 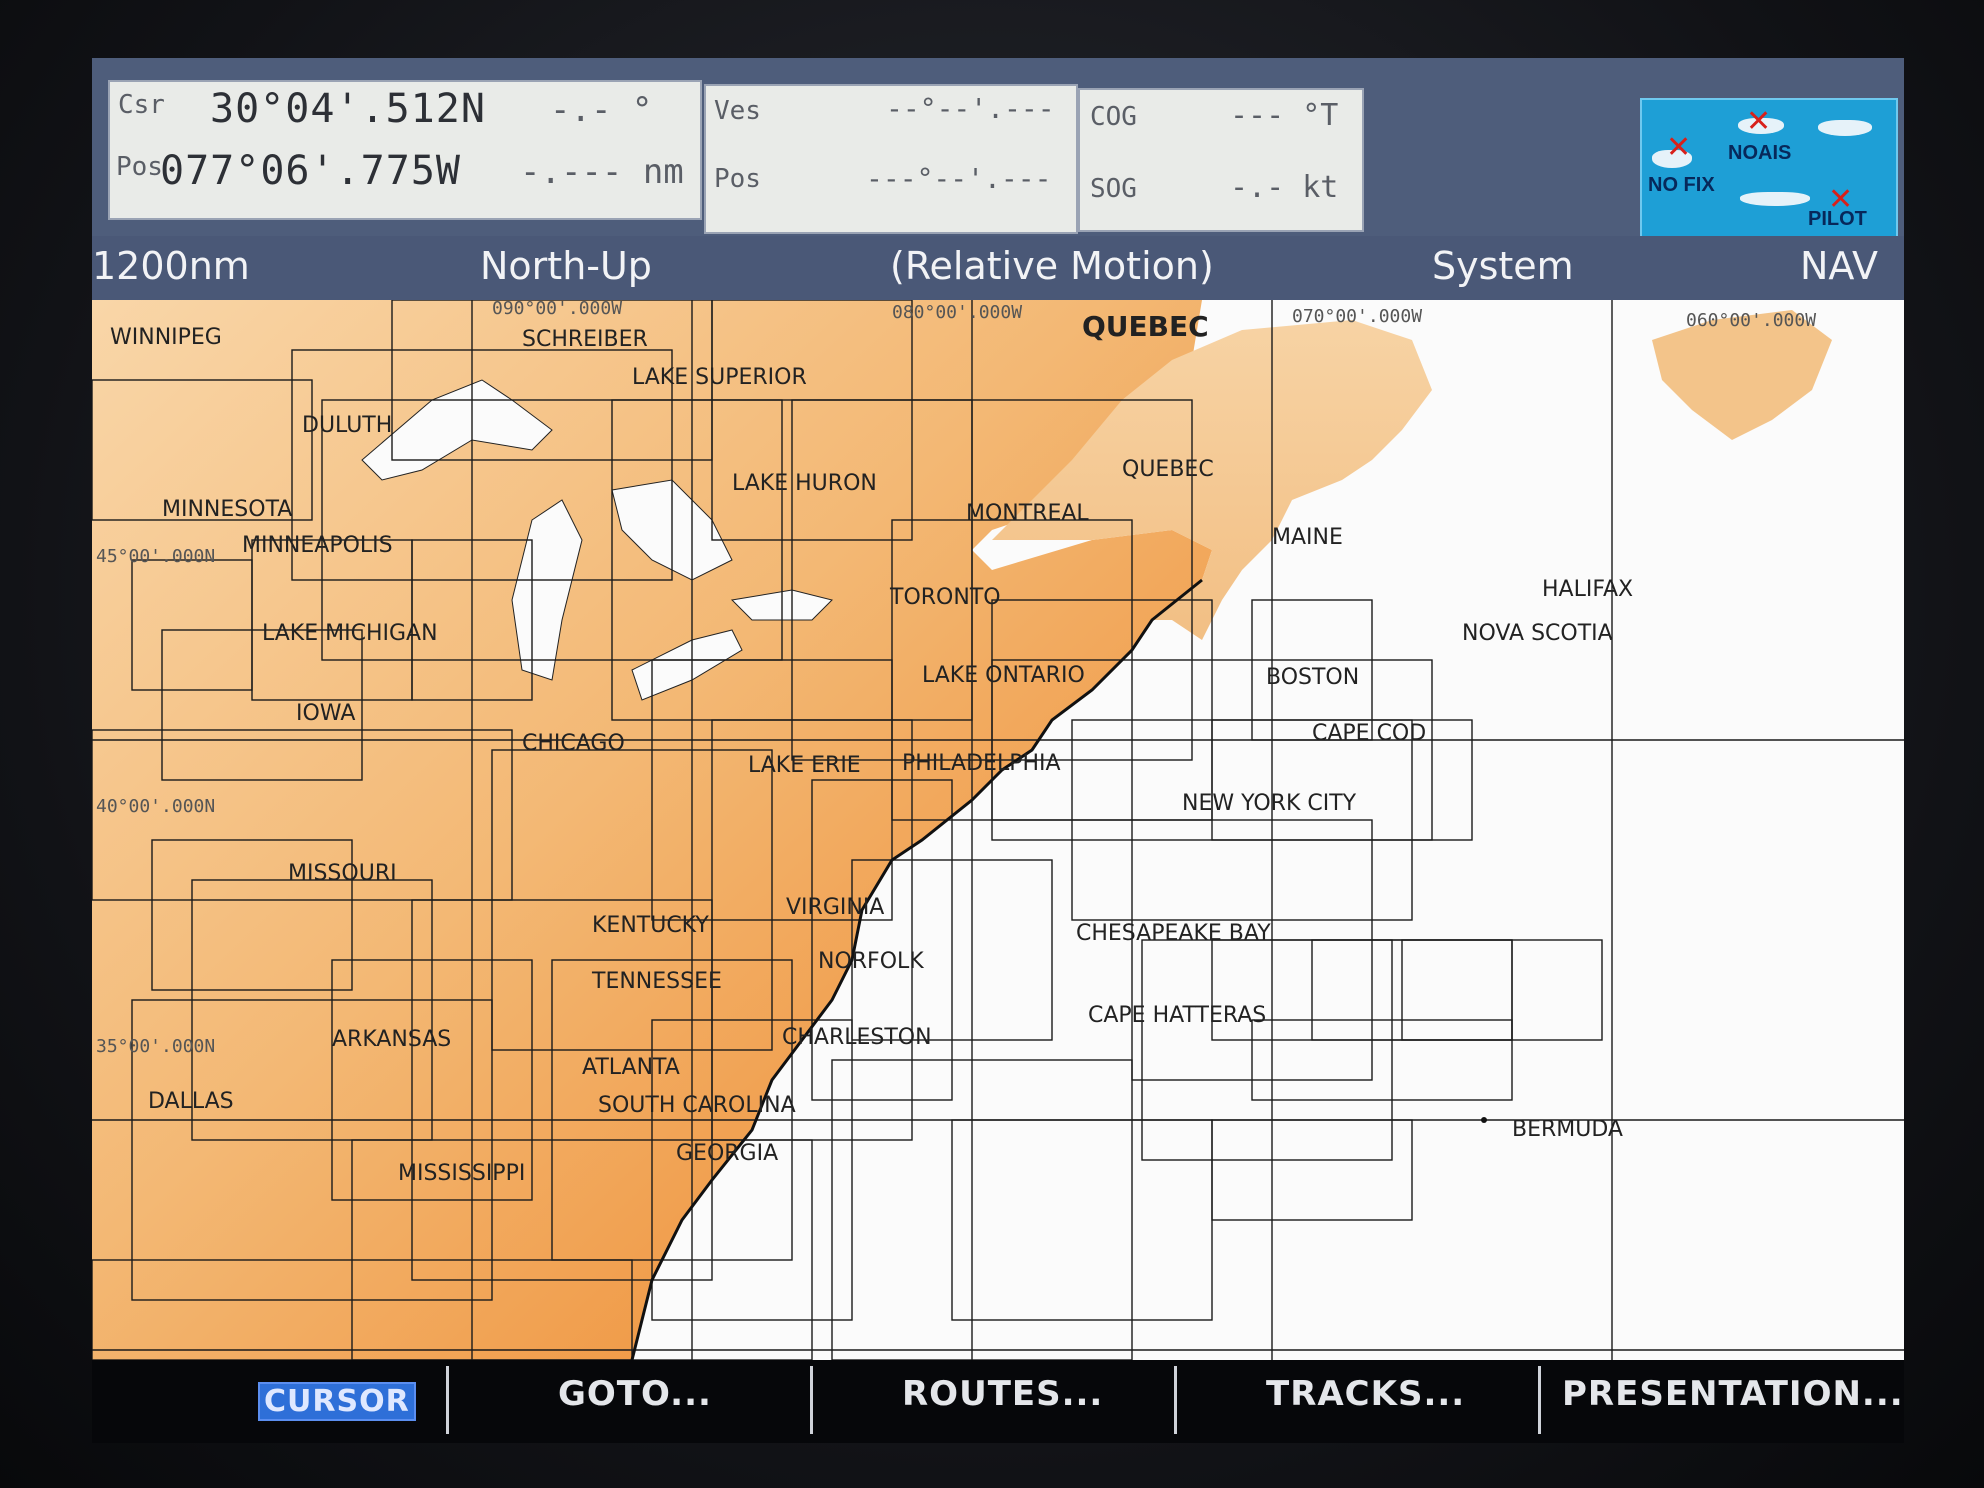 What do you see at coordinates (1775, 199) in the screenshot?
I see `vessel-hull-icon` at bounding box center [1775, 199].